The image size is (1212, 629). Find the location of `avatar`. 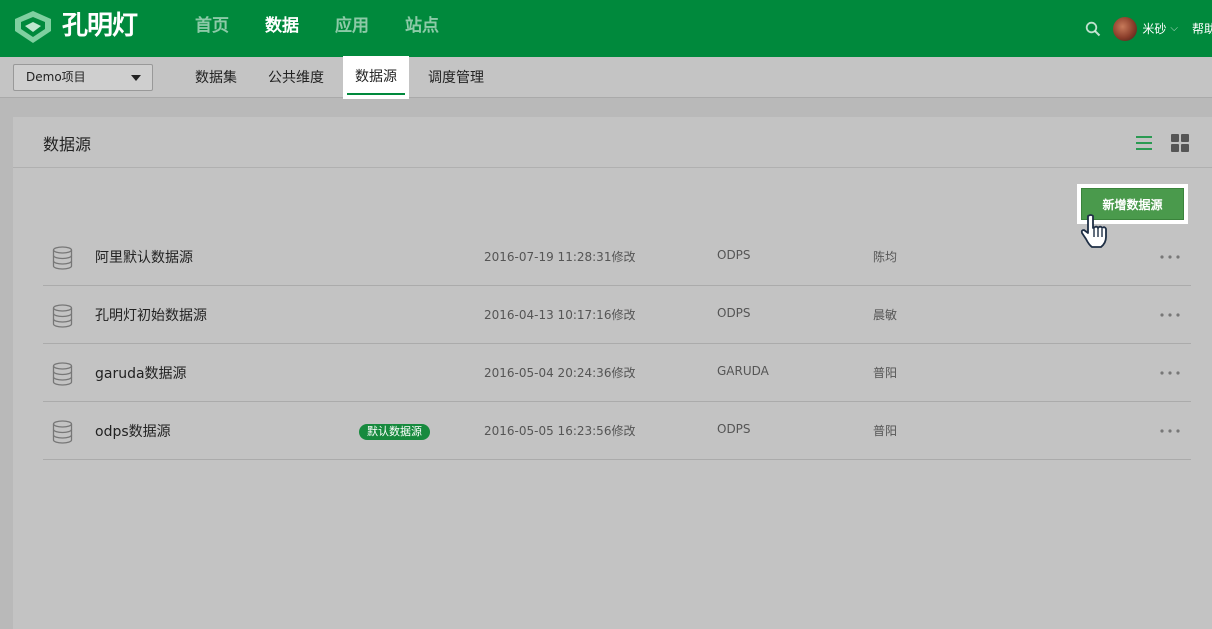

avatar is located at coordinates (1125, 28).